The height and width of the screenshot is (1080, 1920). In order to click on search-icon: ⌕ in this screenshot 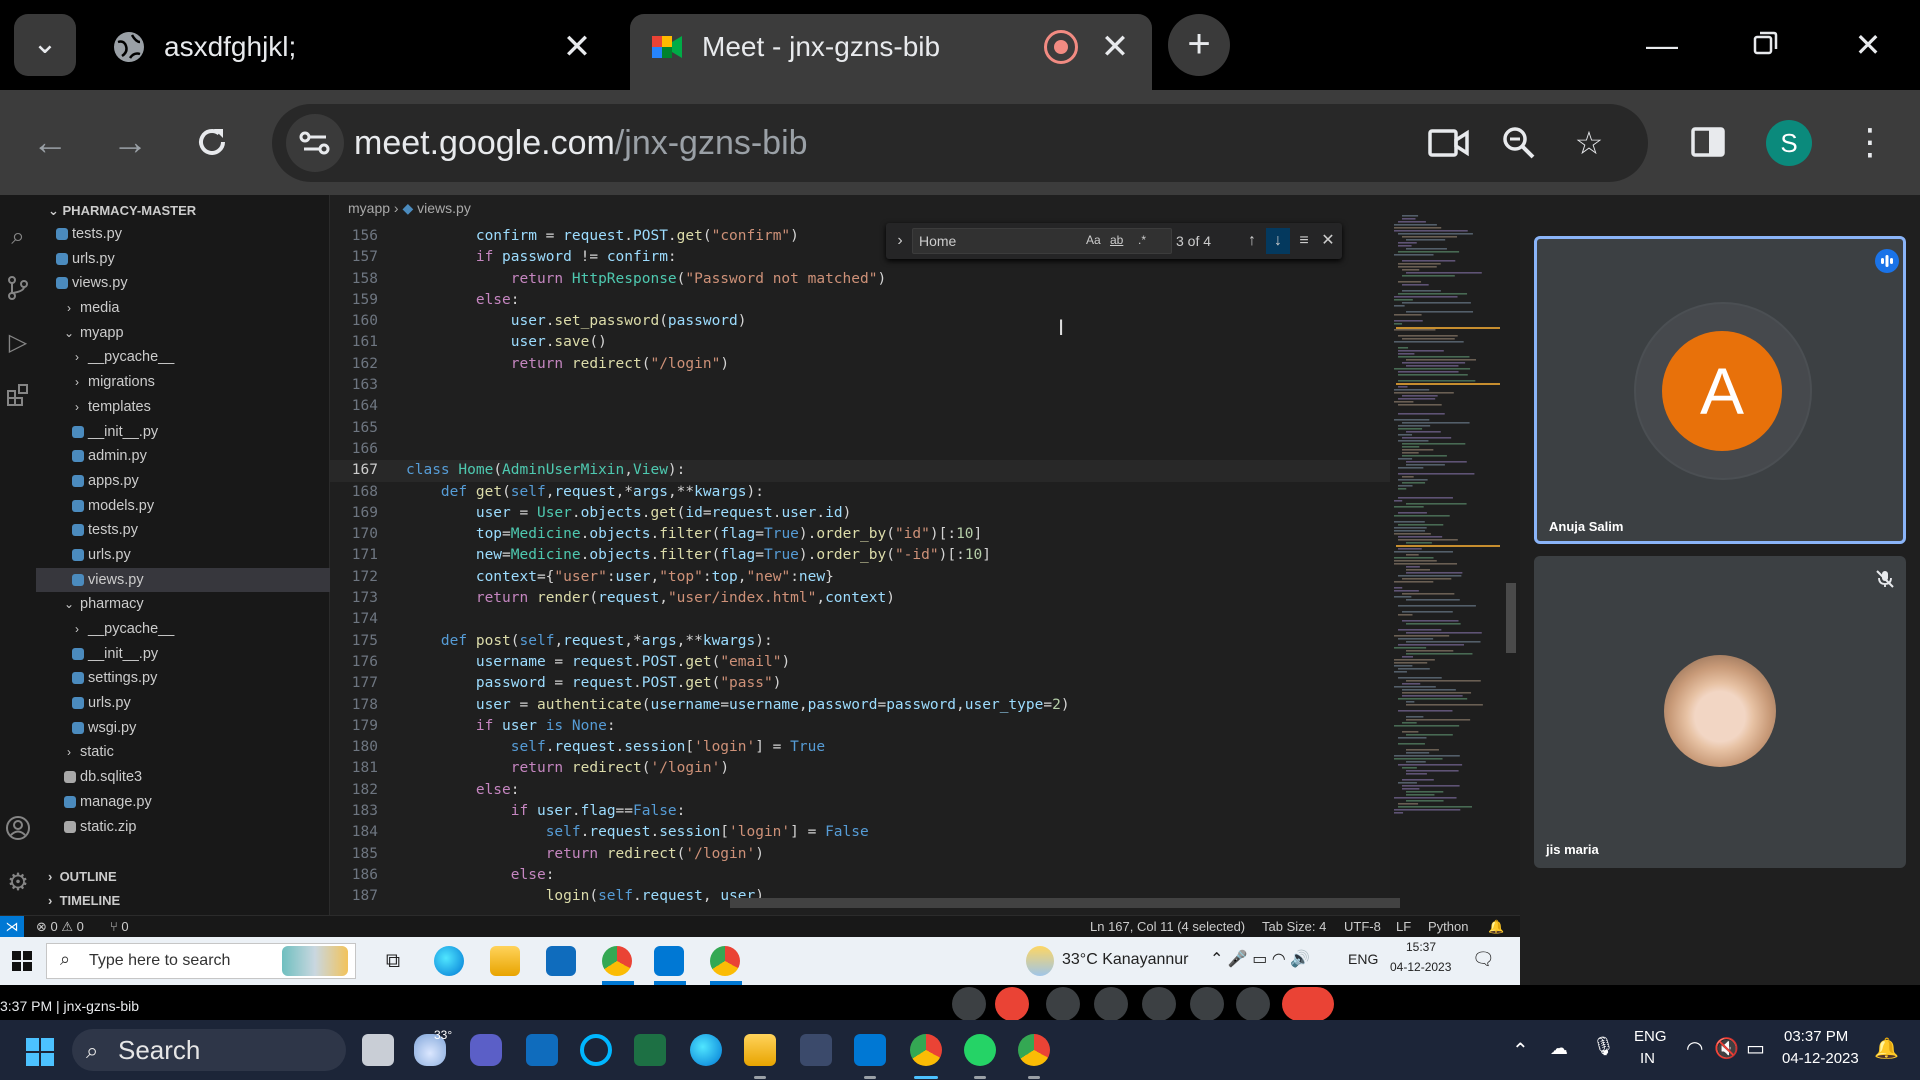, I will do `click(18, 237)`.